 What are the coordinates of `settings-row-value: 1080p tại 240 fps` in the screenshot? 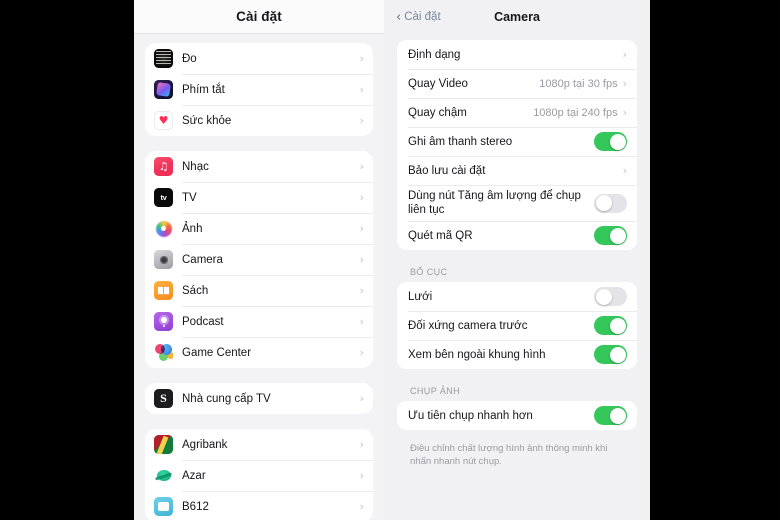 It's located at (575, 112).